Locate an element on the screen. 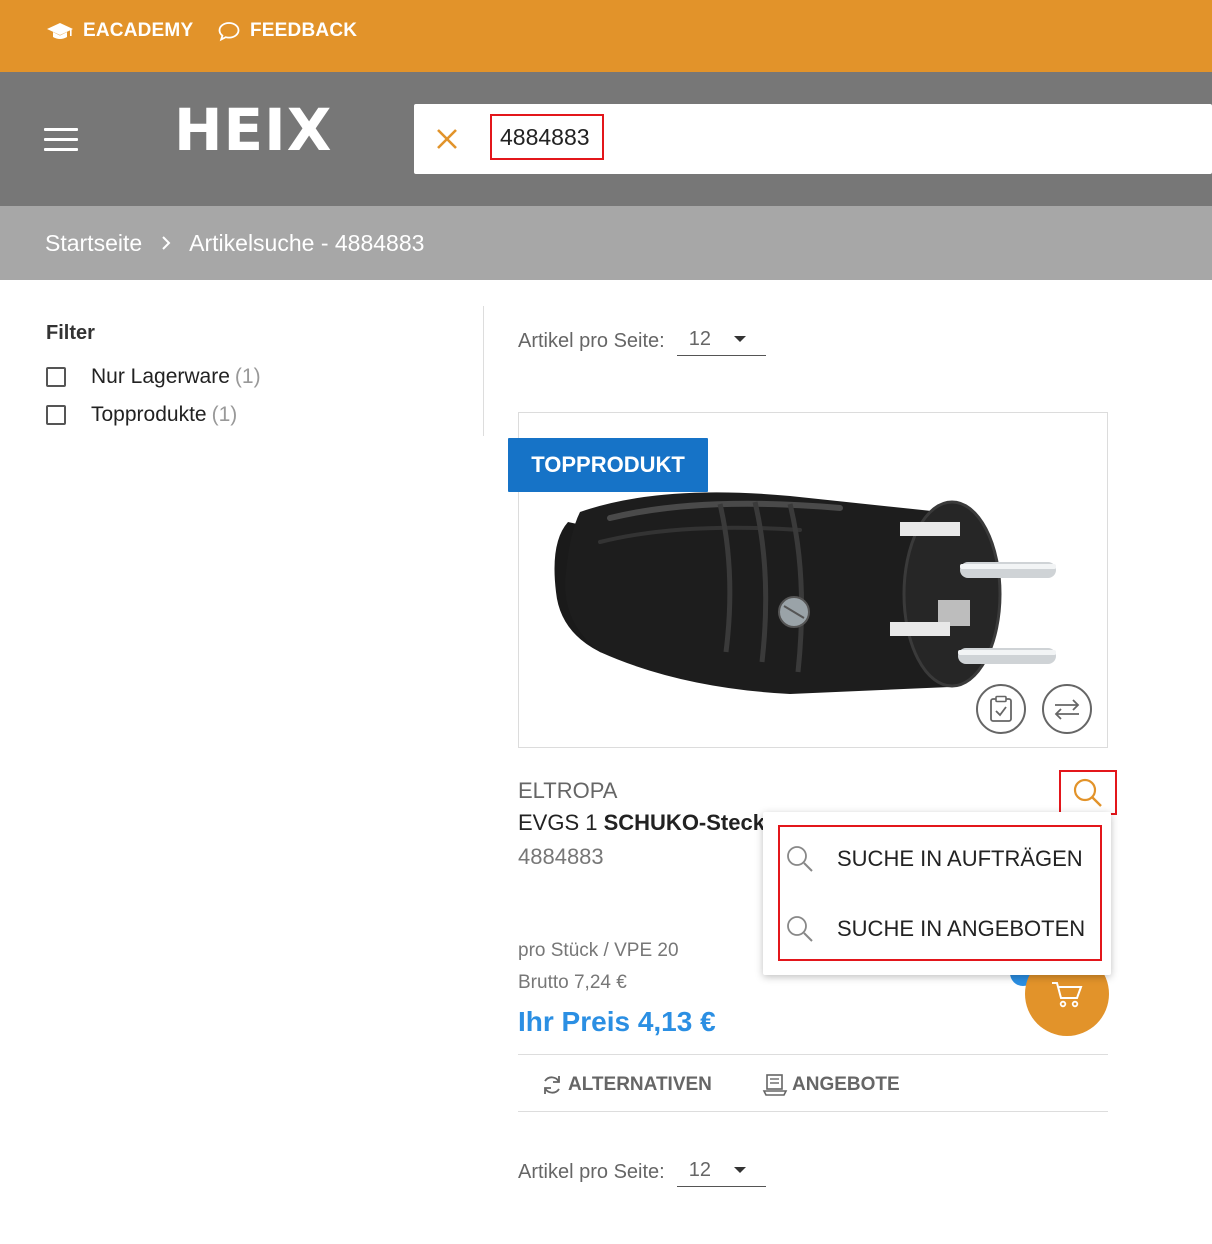  product-brand: ELTROPA is located at coordinates (568, 790).